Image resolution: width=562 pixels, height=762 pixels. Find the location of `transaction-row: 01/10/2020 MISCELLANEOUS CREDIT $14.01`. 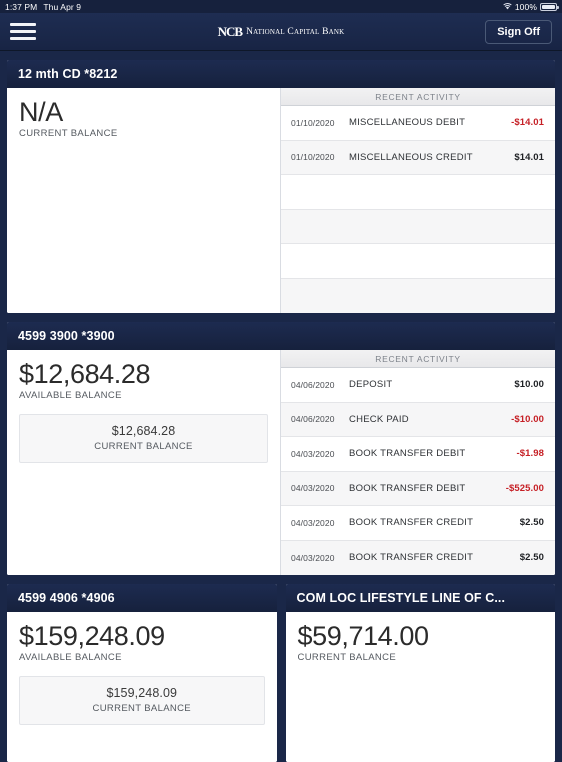

transaction-row: 01/10/2020 MISCELLANEOUS CREDIT $14.01 is located at coordinates (418, 157).